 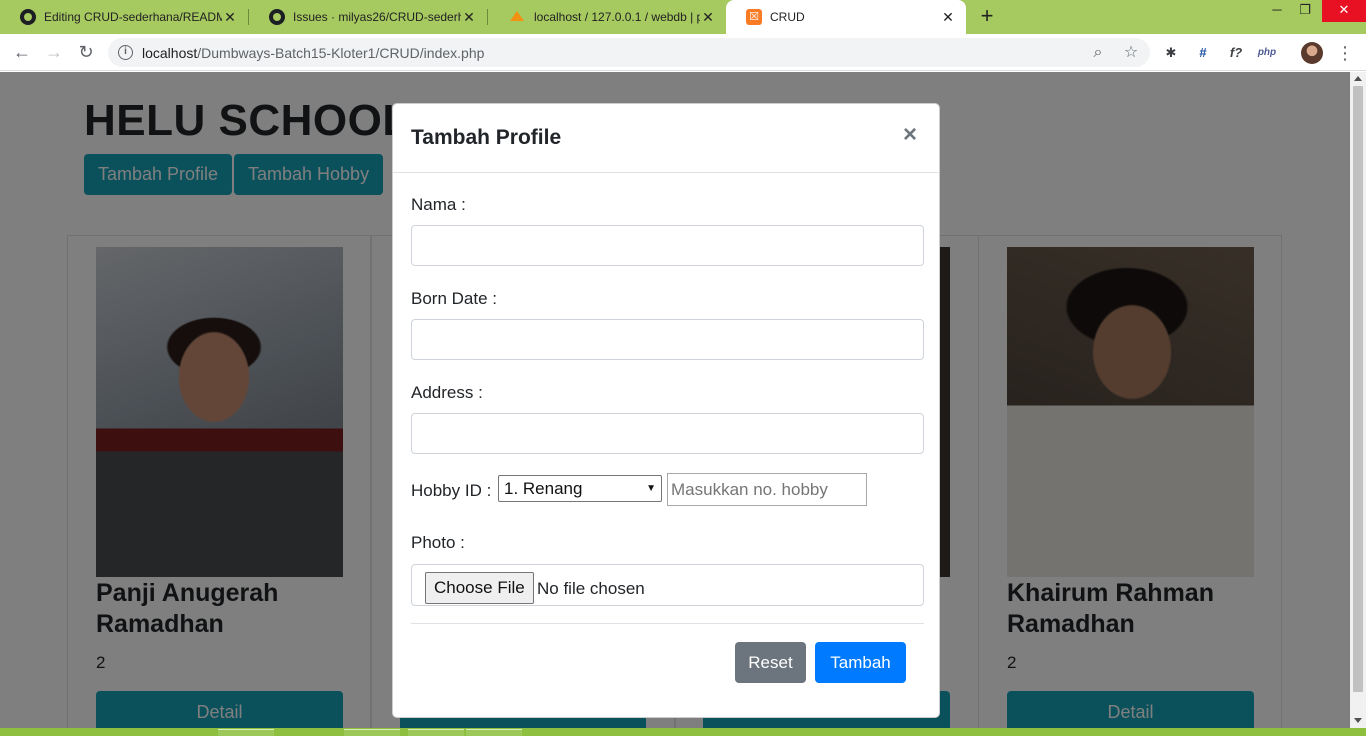 What do you see at coordinates (987, 16) in the screenshot?
I see `new-tab-button: +` at bounding box center [987, 16].